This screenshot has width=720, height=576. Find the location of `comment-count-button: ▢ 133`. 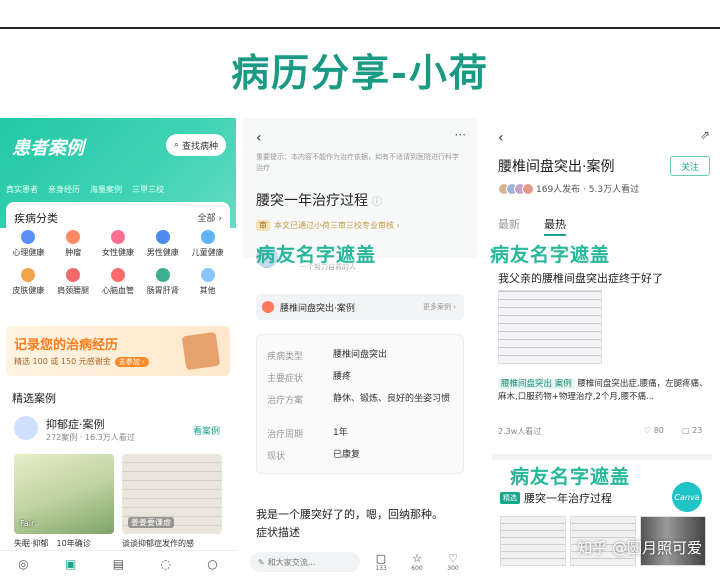

comment-count-button: ▢ 133 is located at coordinates (381, 561).